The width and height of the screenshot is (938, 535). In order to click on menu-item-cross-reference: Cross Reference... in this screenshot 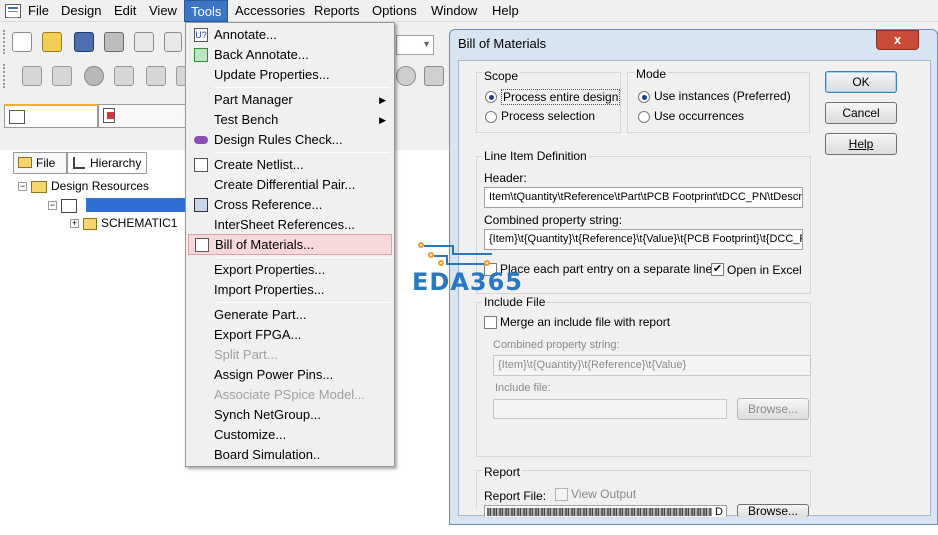, I will do `click(290, 205)`.